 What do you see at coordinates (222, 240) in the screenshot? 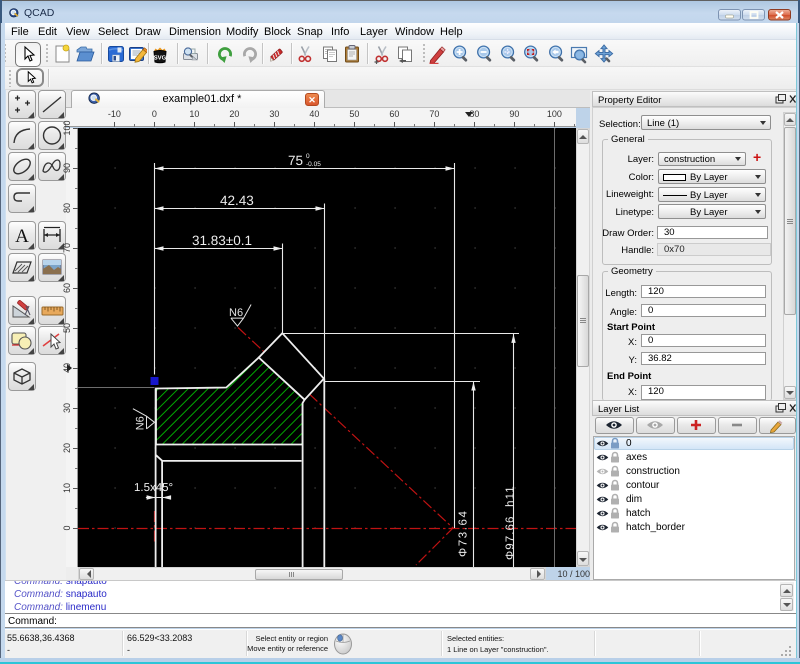
I see `svg-text: 31.83±0.1` at bounding box center [222, 240].